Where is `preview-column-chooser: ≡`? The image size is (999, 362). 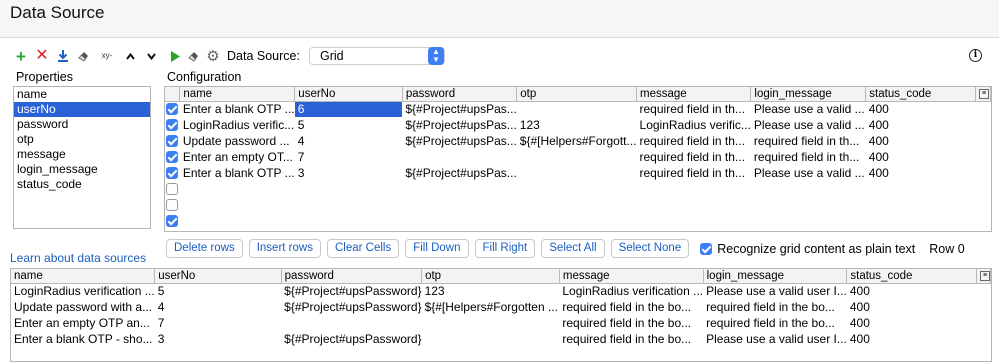
preview-column-chooser: ≡ is located at coordinates (983, 276).